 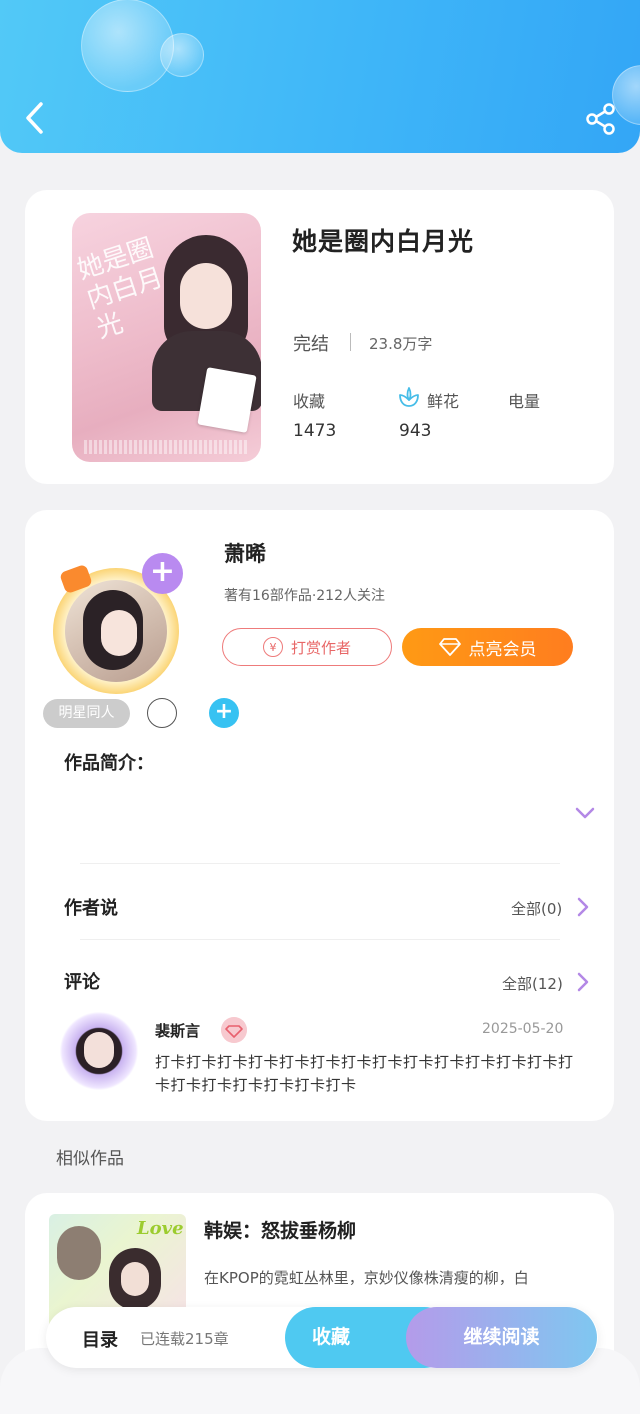 What do you see at coordinates (320, 647) in the screenshot?
I see `tip-author-label: 打赏作者` at bounding box center [320, 647].